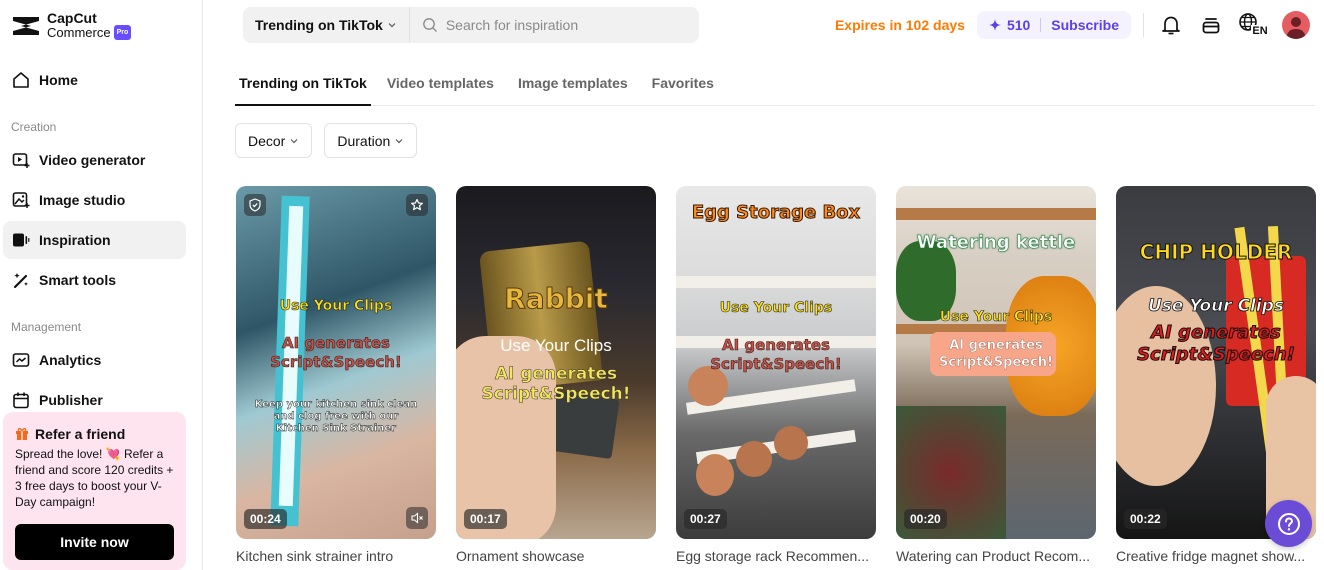 This screenshot has width=1324, height=570. Describe the element at coordinates (75, 240) in the screenshot. I see `sidebar-item-label: Inspiration` at that location.